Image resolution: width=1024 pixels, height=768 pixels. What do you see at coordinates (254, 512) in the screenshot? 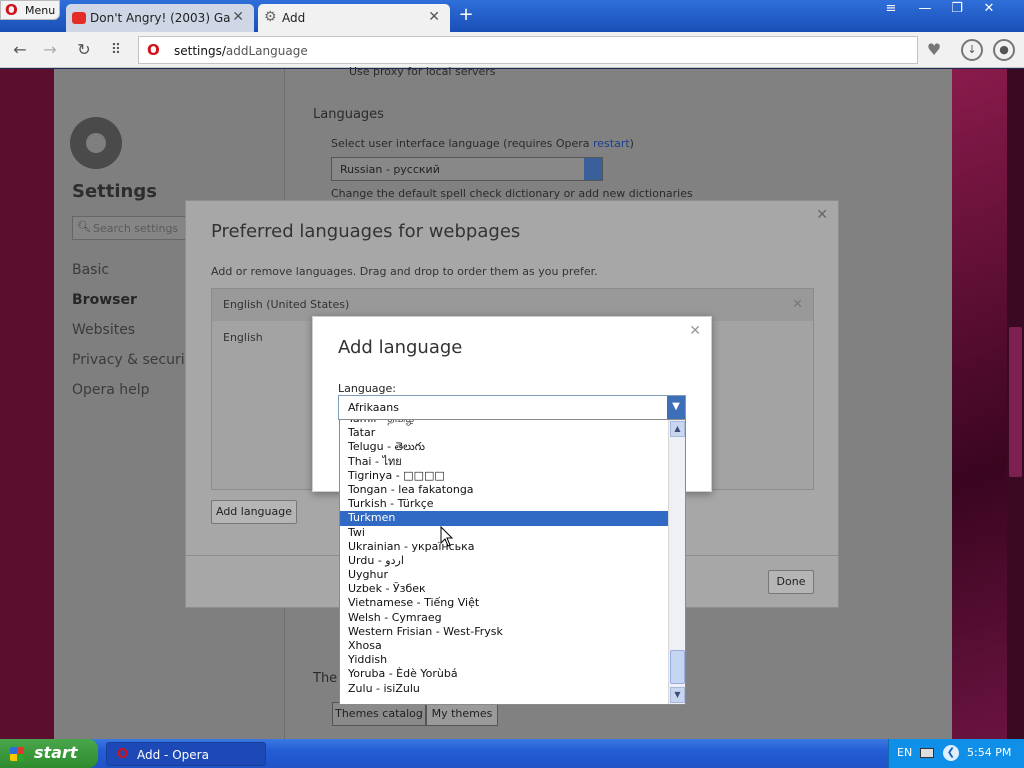
I see `add-language-button: Add language` at bounding box center [254, 512].